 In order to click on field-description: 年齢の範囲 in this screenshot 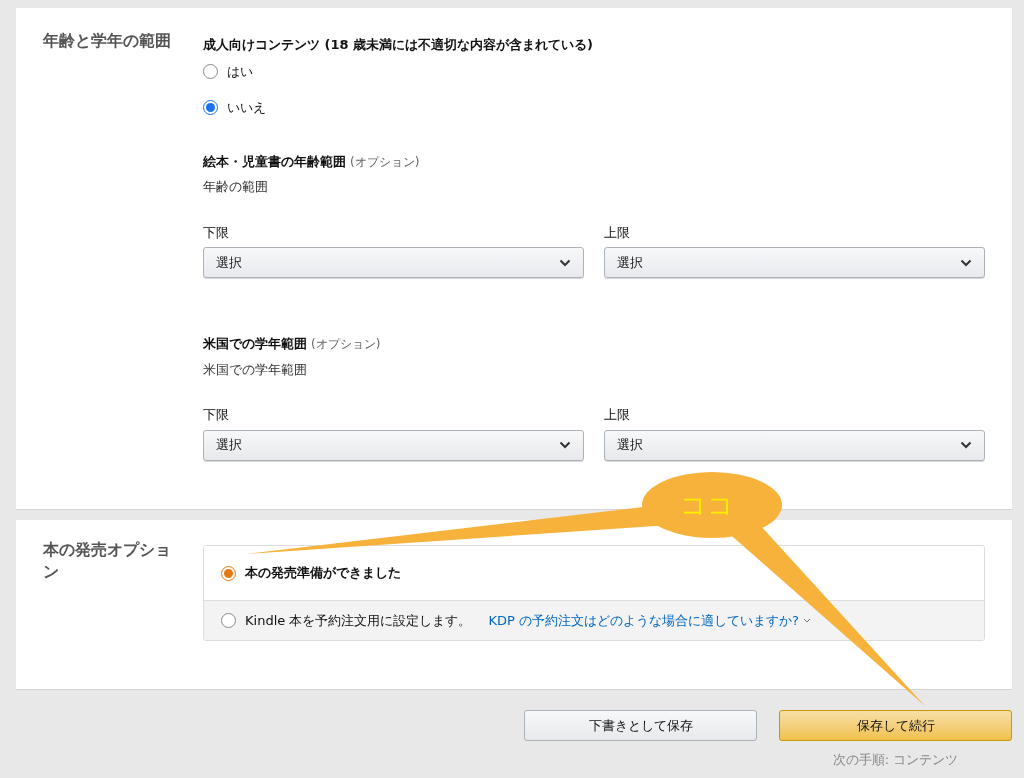, I will do `click(236, 187)`.